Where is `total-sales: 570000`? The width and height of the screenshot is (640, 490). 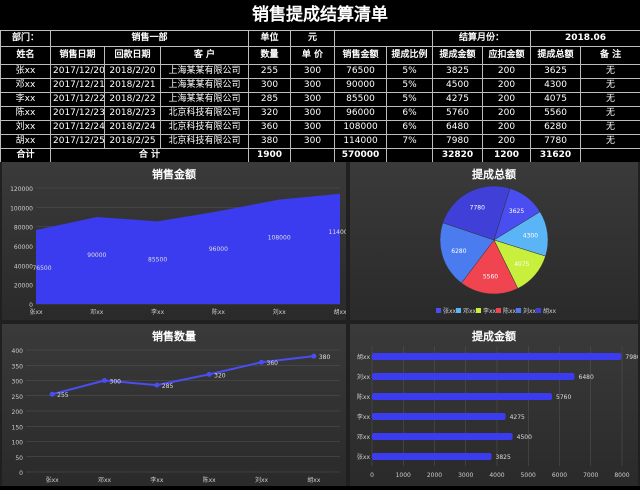 total-sales: 570000 is located at coordinates (361, 156).